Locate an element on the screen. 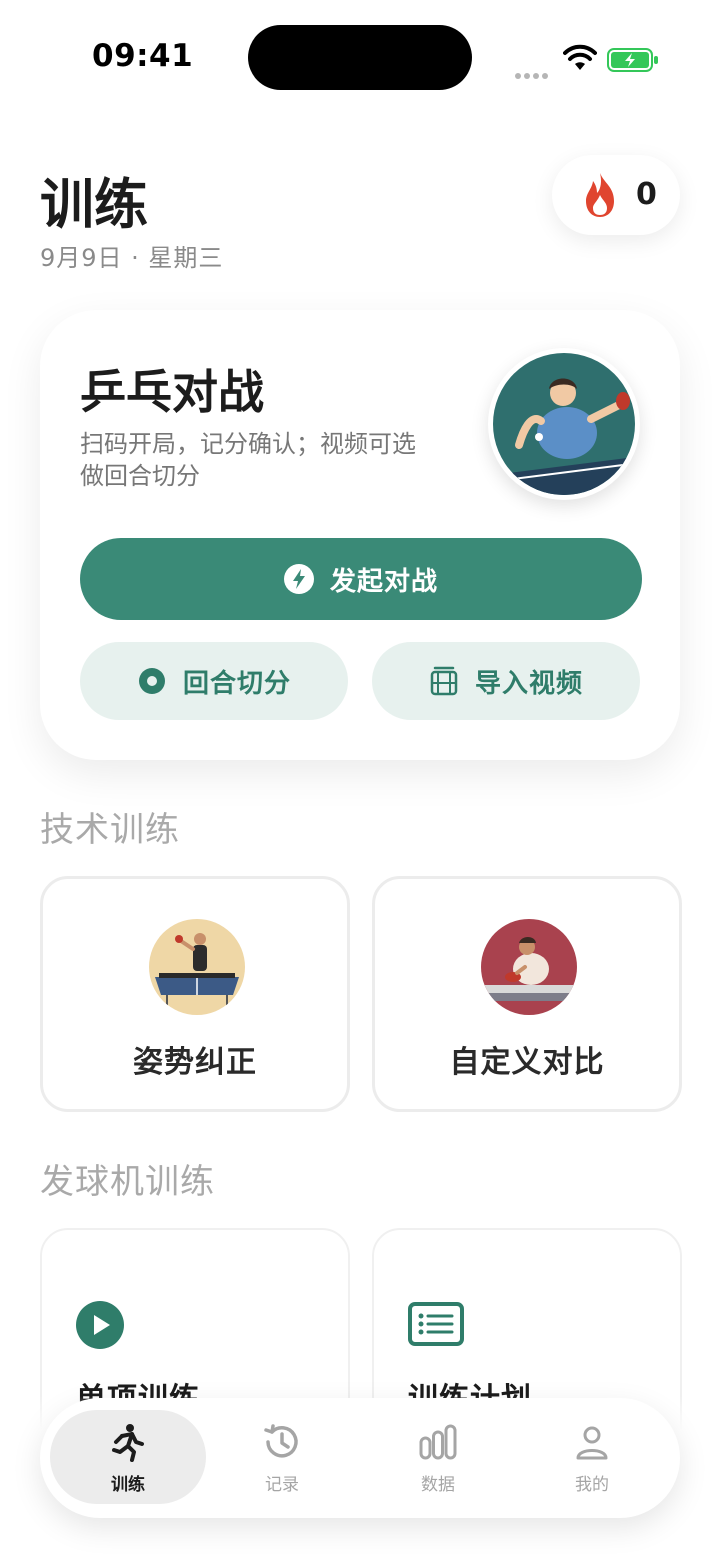 The image size is (720, 1565). start-match-label: 发起对战 is located at coordinates (383, 581).